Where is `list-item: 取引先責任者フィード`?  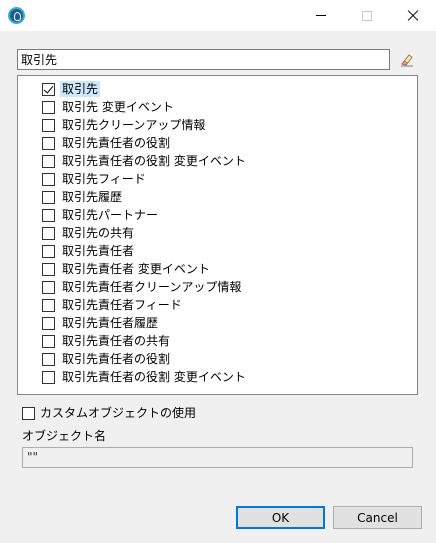
list-item: 取引先責任者フィード is located at coordinates (113, 305).